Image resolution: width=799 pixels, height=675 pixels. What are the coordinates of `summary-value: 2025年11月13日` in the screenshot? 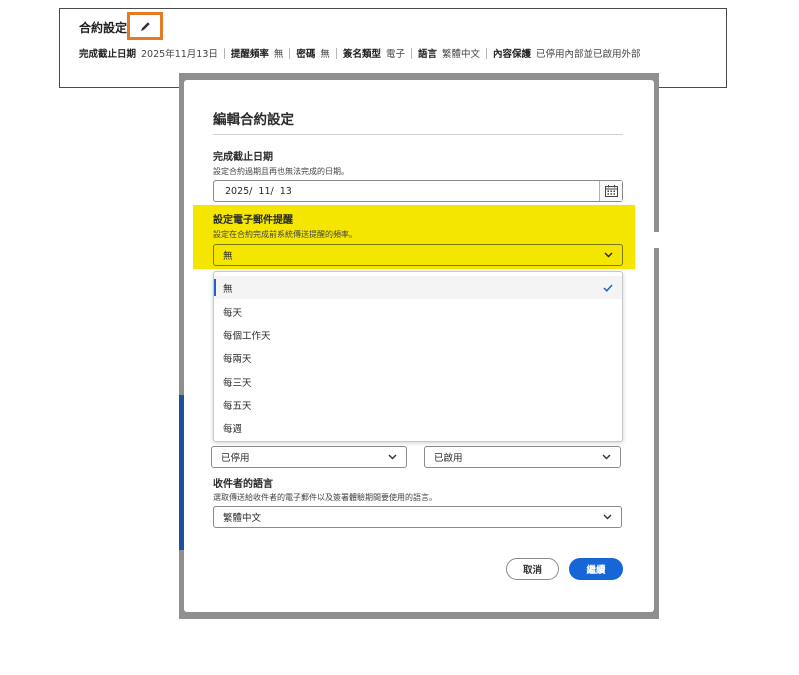 It's located at (179, 54).